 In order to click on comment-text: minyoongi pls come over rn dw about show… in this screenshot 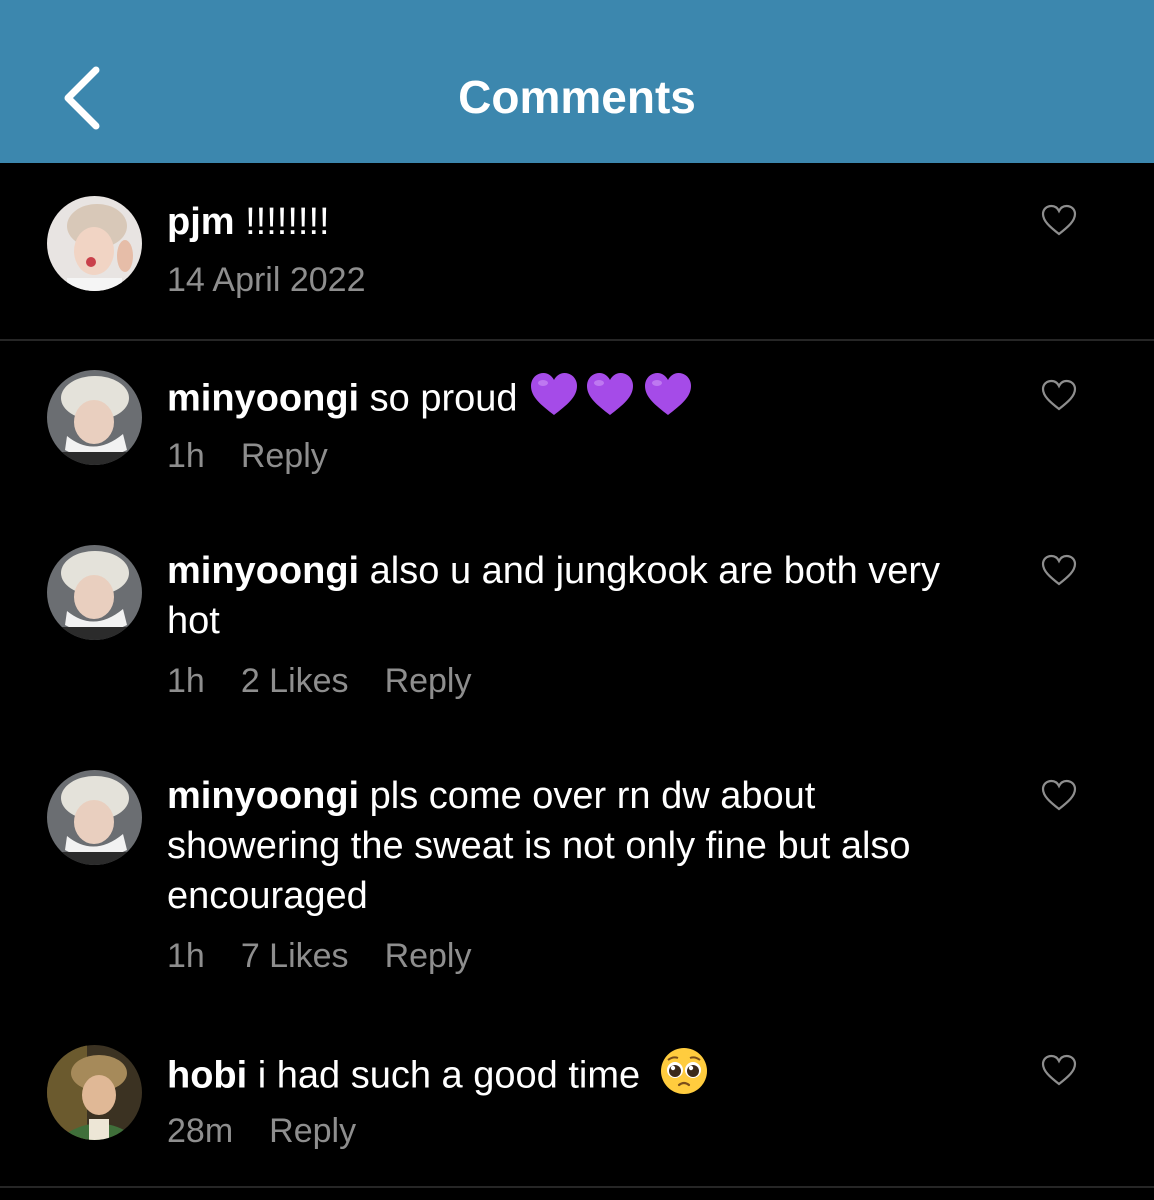, I will do `click(562, 846)`.